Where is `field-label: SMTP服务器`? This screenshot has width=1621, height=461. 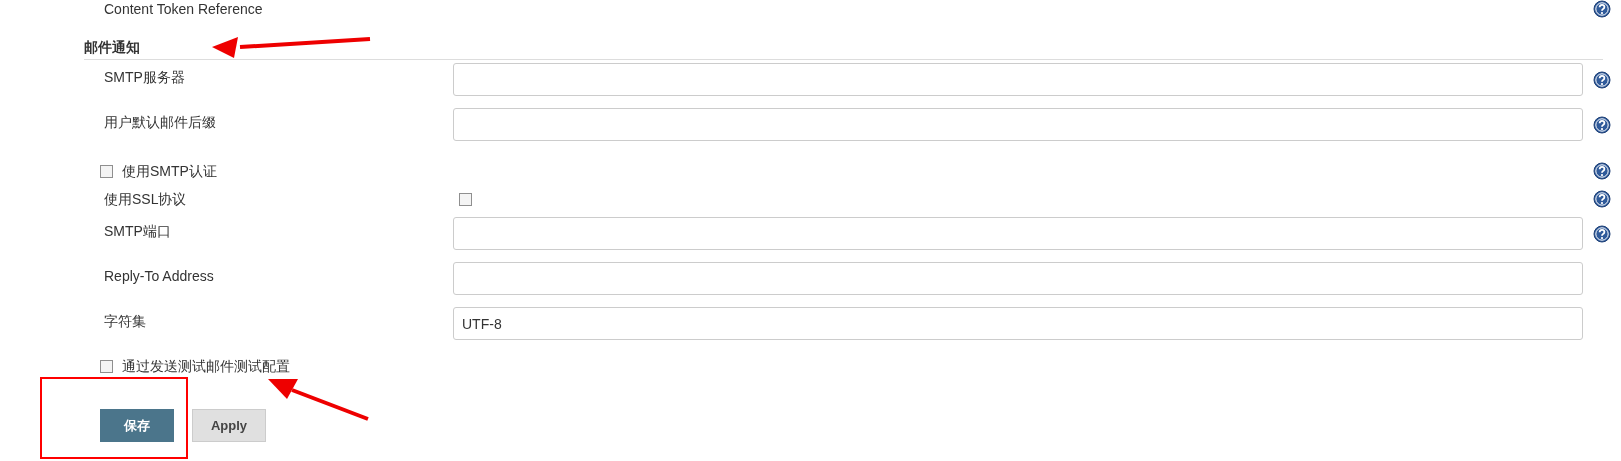 field-label: SMTP服务器 is located at coordinates (144, 77).